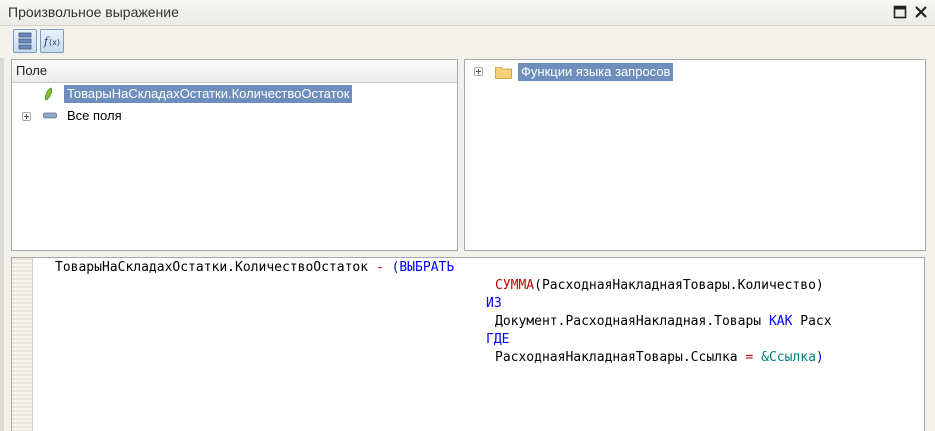 This screenshot has width=935, height=431. I want to click on code-argument: (РасходнаяНакладнаяТовары.Количество), so click(679, 285).